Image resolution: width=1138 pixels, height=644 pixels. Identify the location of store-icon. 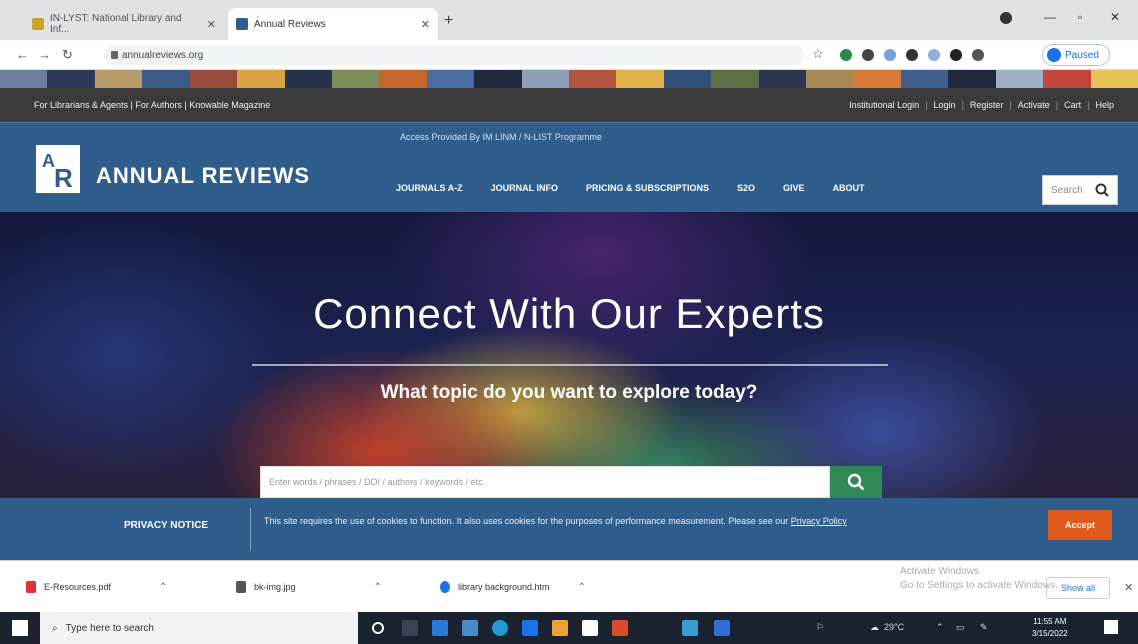
(590, 628).